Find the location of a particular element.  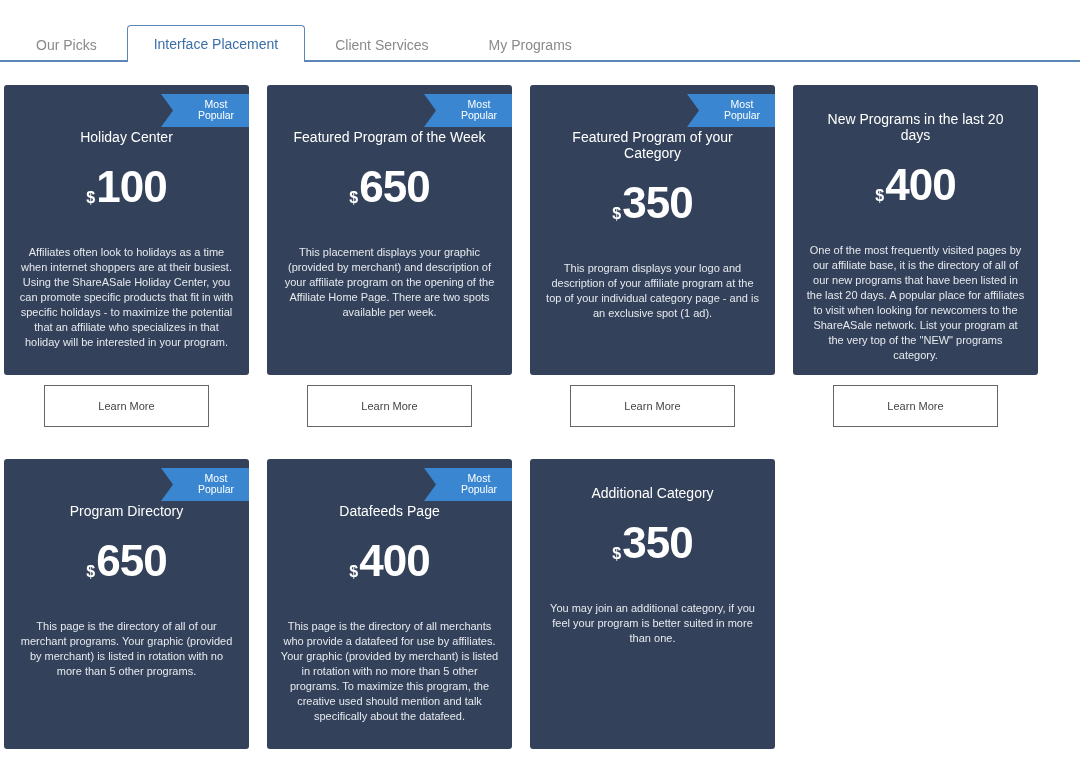

card-description: One of the most frequently visited pages by our affiliate base, it is the directory of all of our new programs that have been listed in the last 20 days. A popular place for affiliates to visit when looking for newcomers to the ShareASale network. List your program at the very top of the "NEW" programs category. is located at coordinates (915, 303).